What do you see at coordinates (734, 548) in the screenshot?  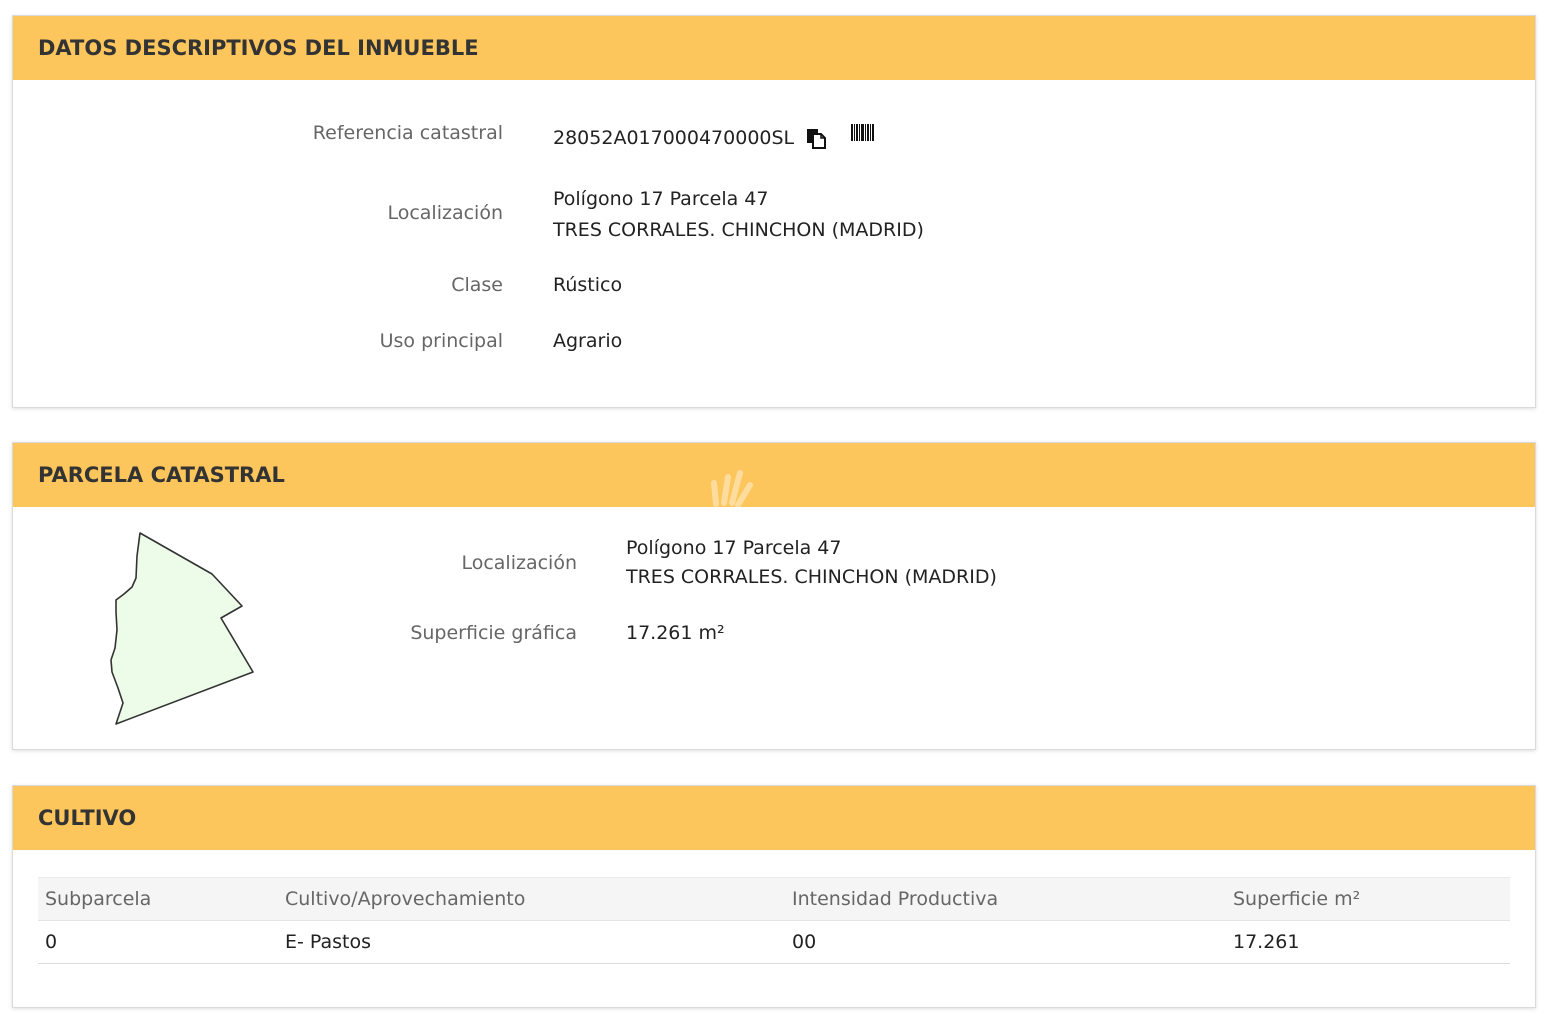 I see `parcela-localizacion-line-1: Polígono 17 Parcela 47` at bounding box center [734, 548].